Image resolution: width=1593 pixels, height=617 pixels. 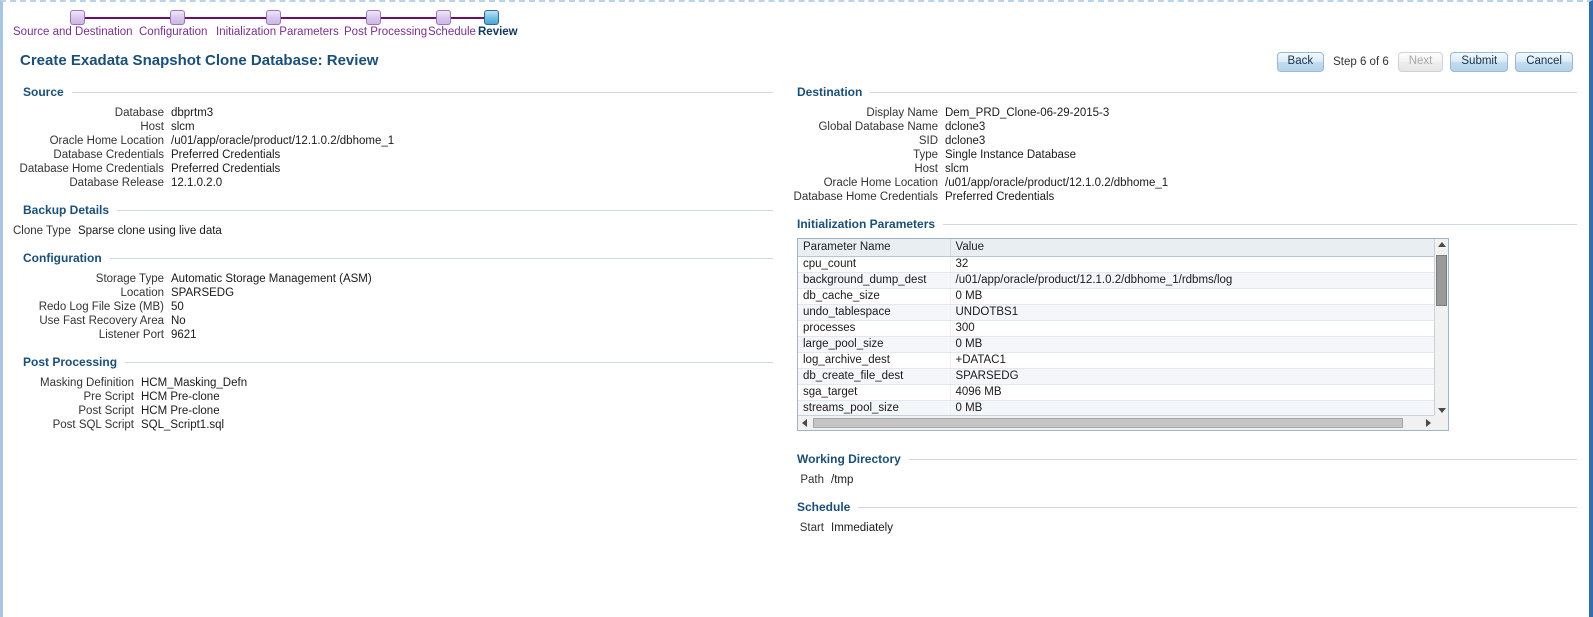 What do you see at coordinates (1108, 423) in the screenshot?
I see `horizontal-scroll-thumb` at bounding box center [1108, 423].